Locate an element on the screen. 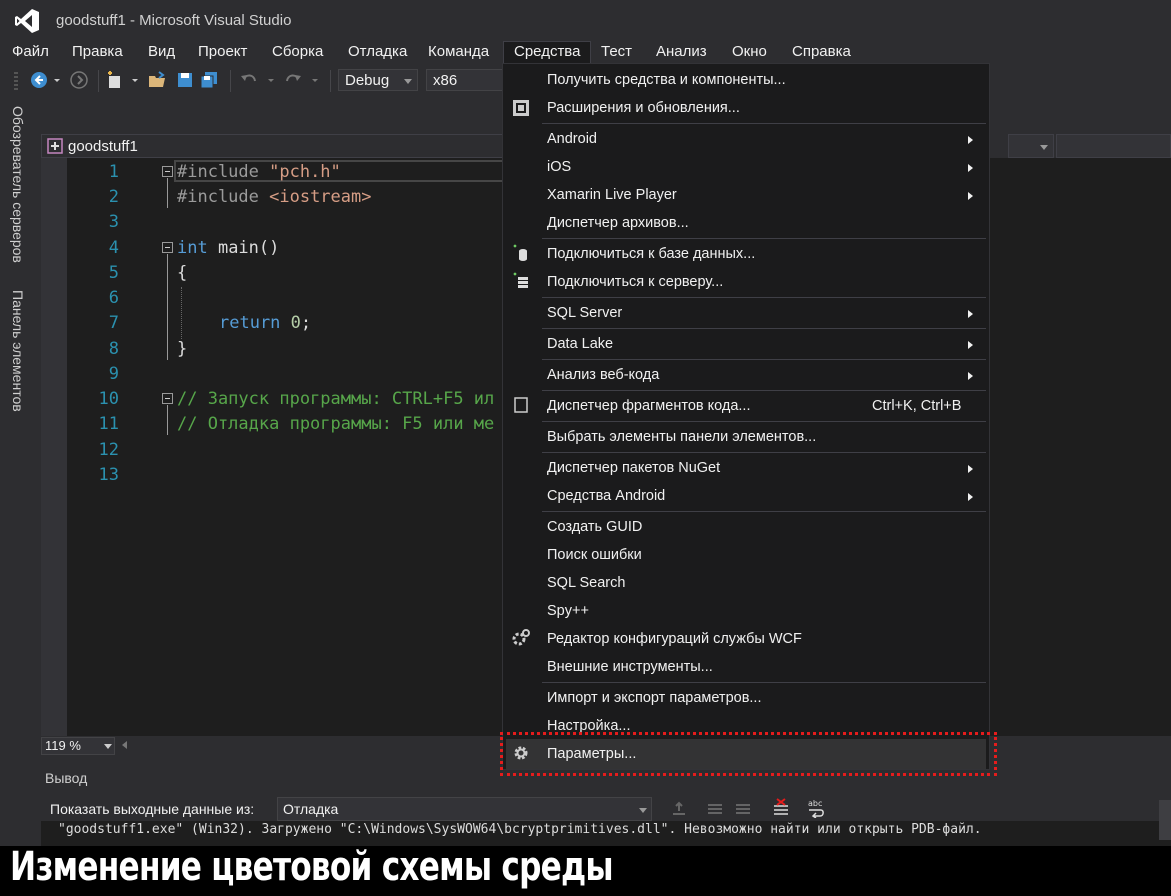 Image resolution: width=1171 pixels, height=896 pixels. scope-navigation-combo is located at coordinates (1113, 146).